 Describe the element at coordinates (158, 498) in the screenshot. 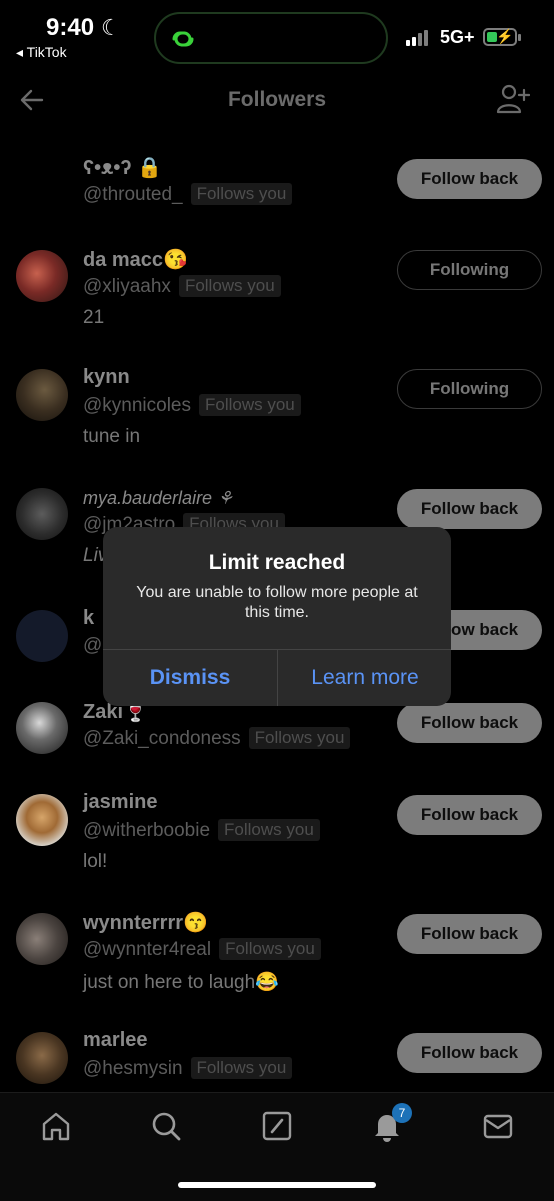

I see `follower-name: mya.bauderlaire ⚘` at that location.